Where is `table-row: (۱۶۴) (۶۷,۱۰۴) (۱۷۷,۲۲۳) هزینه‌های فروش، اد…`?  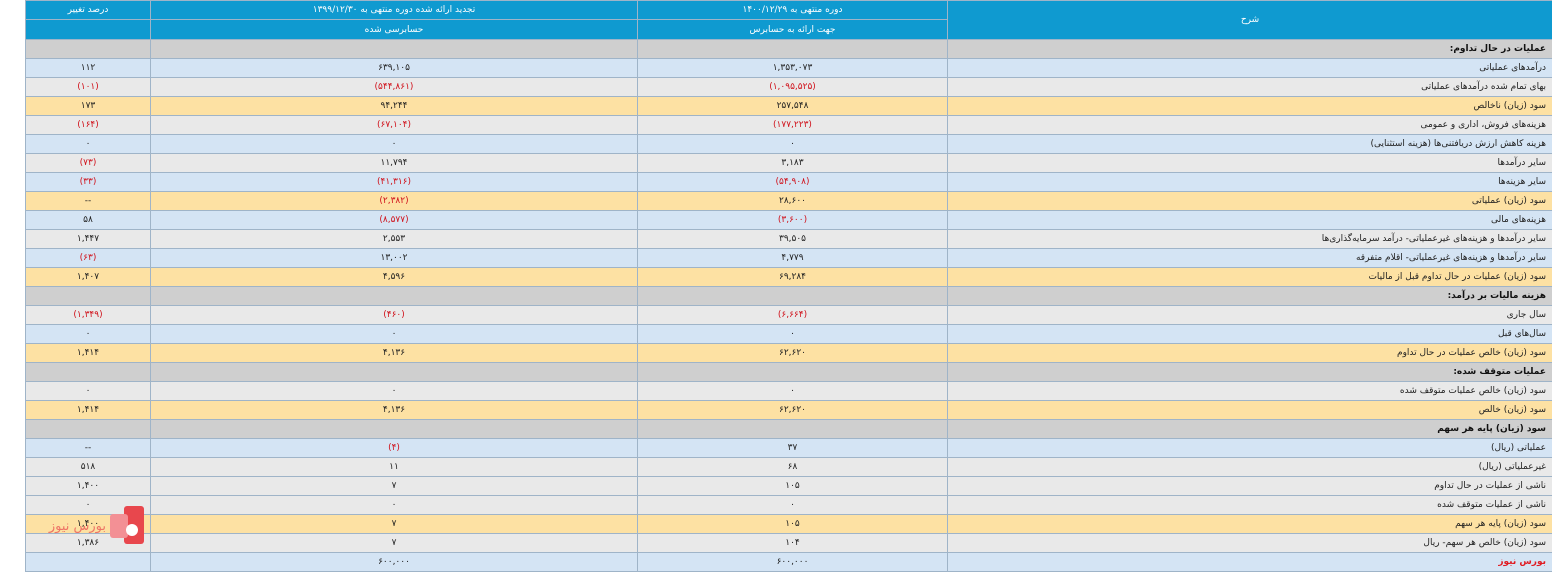
table-row: (۱۶۴) (۶۷,۱۰۴) (۱۷۷,۲۲۳) هزینه‌های فروش، اد… is located at coordinates (788, 125).